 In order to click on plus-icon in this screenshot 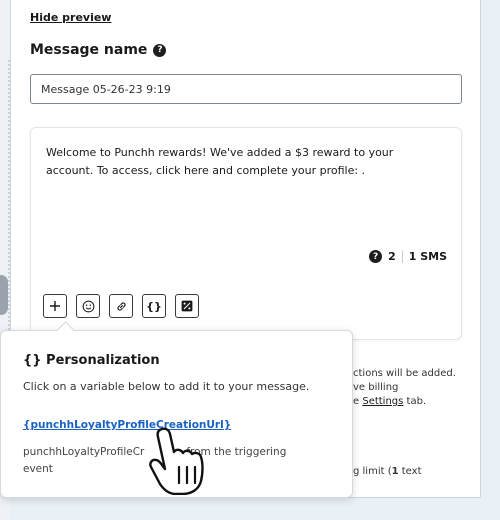, I will do `click(55, 306)`.